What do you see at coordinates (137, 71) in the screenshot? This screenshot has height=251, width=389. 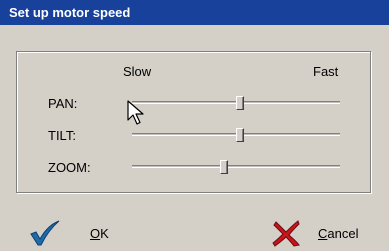 I see `slow-label: Slow` at bounding box center [137, 71].